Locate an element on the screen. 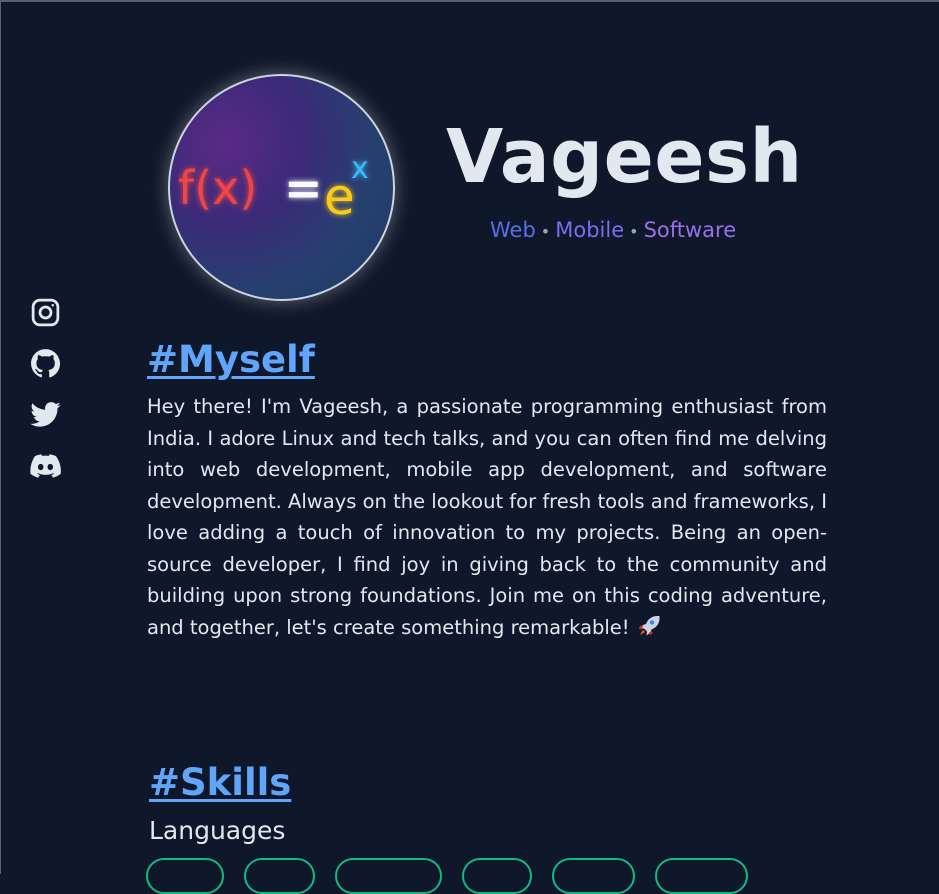 The height and width of the screenshot is (894, 939). myself-section-title: #Myself is located at coordinates (231, 359).